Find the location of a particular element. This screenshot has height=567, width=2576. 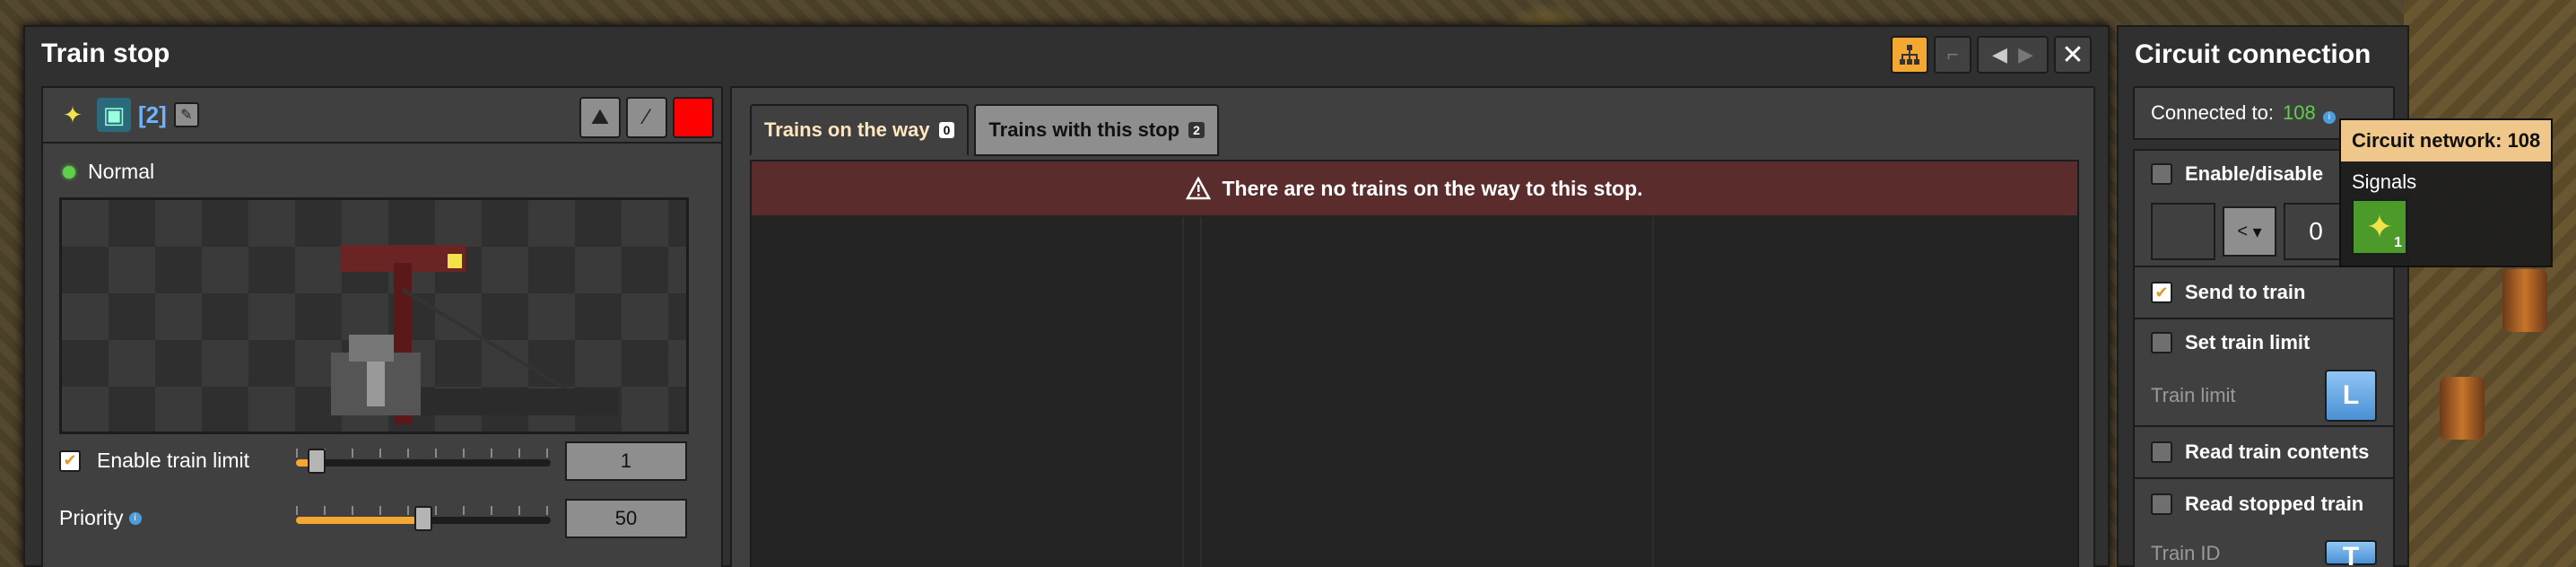

crystal-signal-icon: ✦ is located at coordinates (73, 114).